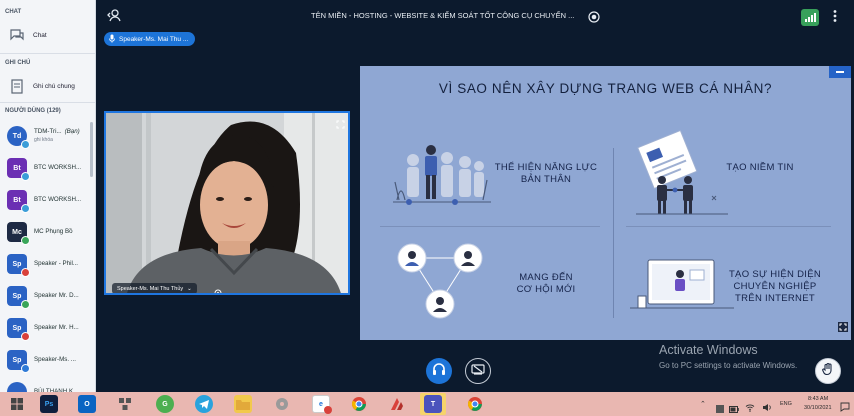 The width and height of the screenshot is (854, 416). I want to click on teams-icon: T, so click(433, 404).